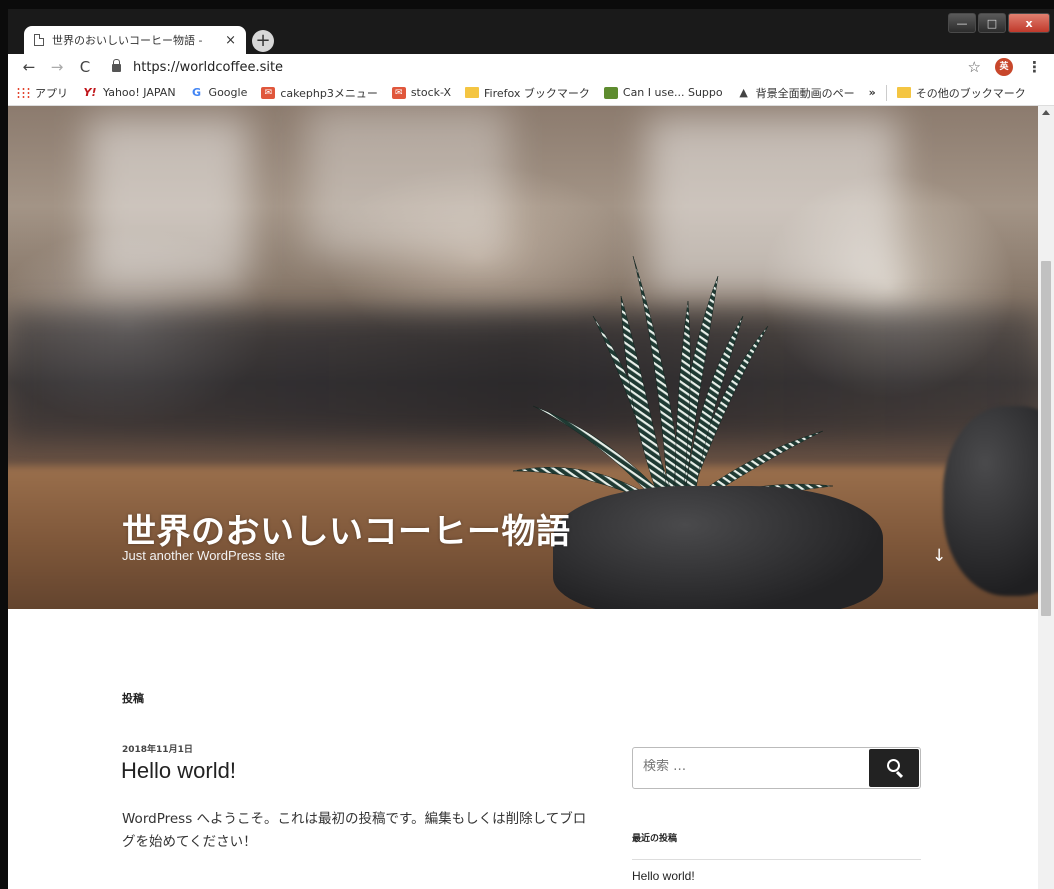  Describe the element at coordinates (51, 93) in the screenshot. I see `bookmark-label: アプリ` at that location.